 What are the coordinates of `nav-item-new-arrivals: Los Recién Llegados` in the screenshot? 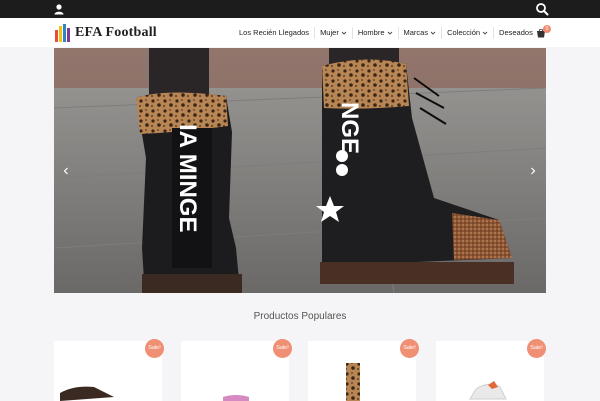 It's located at (274, 32).